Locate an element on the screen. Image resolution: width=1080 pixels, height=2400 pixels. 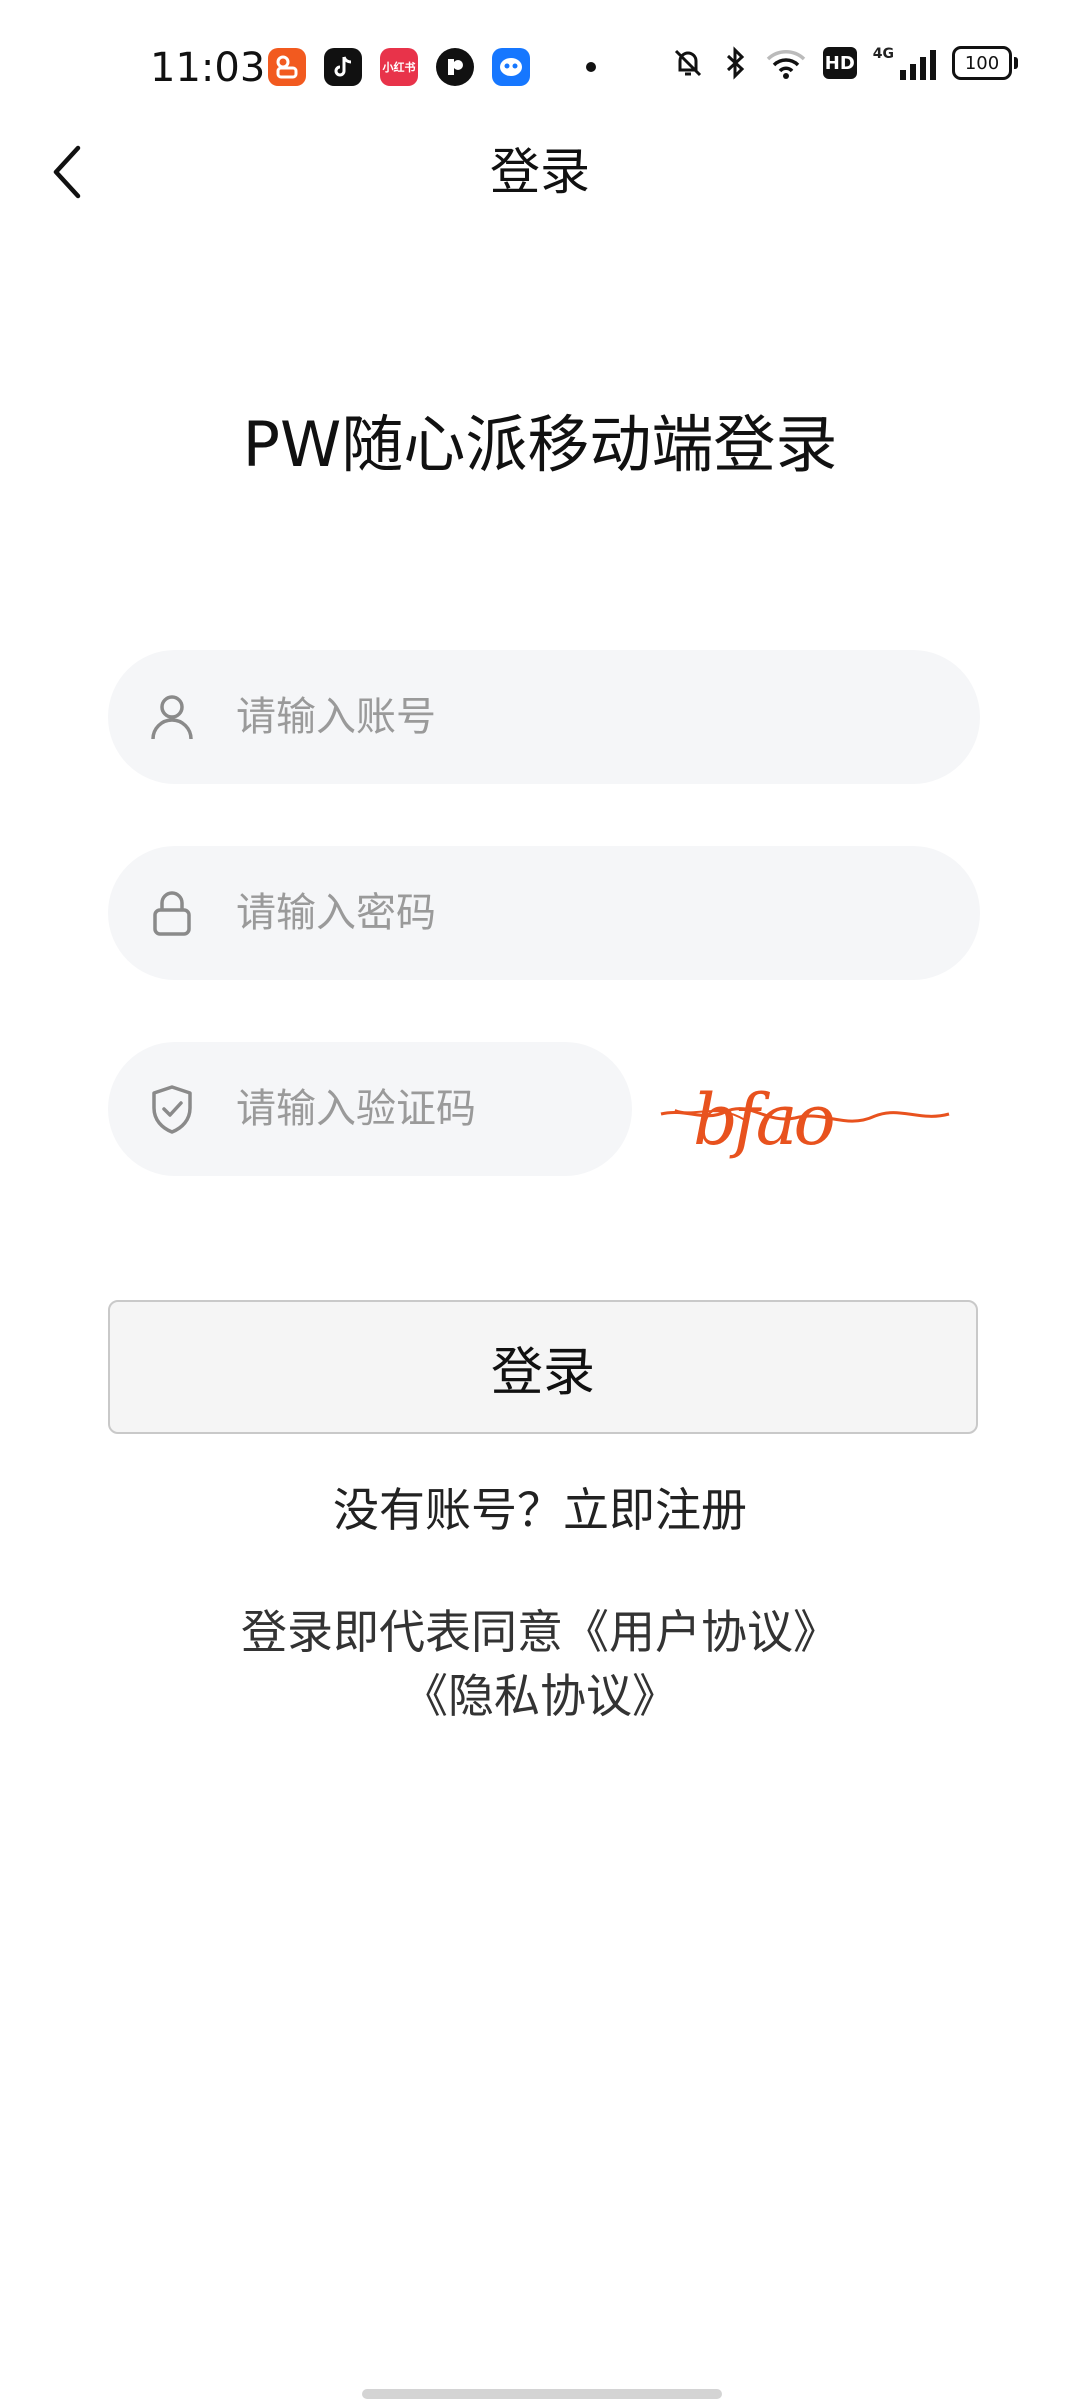
chevron-left-icon is located at coordinates (67, 172).